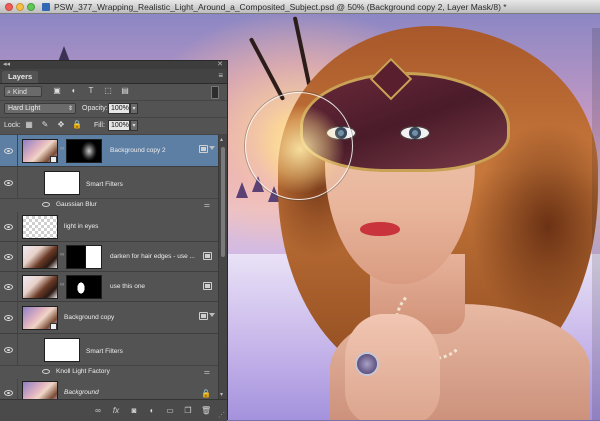  Describe the element at coordinates (20, 7) in the screenshot. I see `minimize-window-button` at that location.